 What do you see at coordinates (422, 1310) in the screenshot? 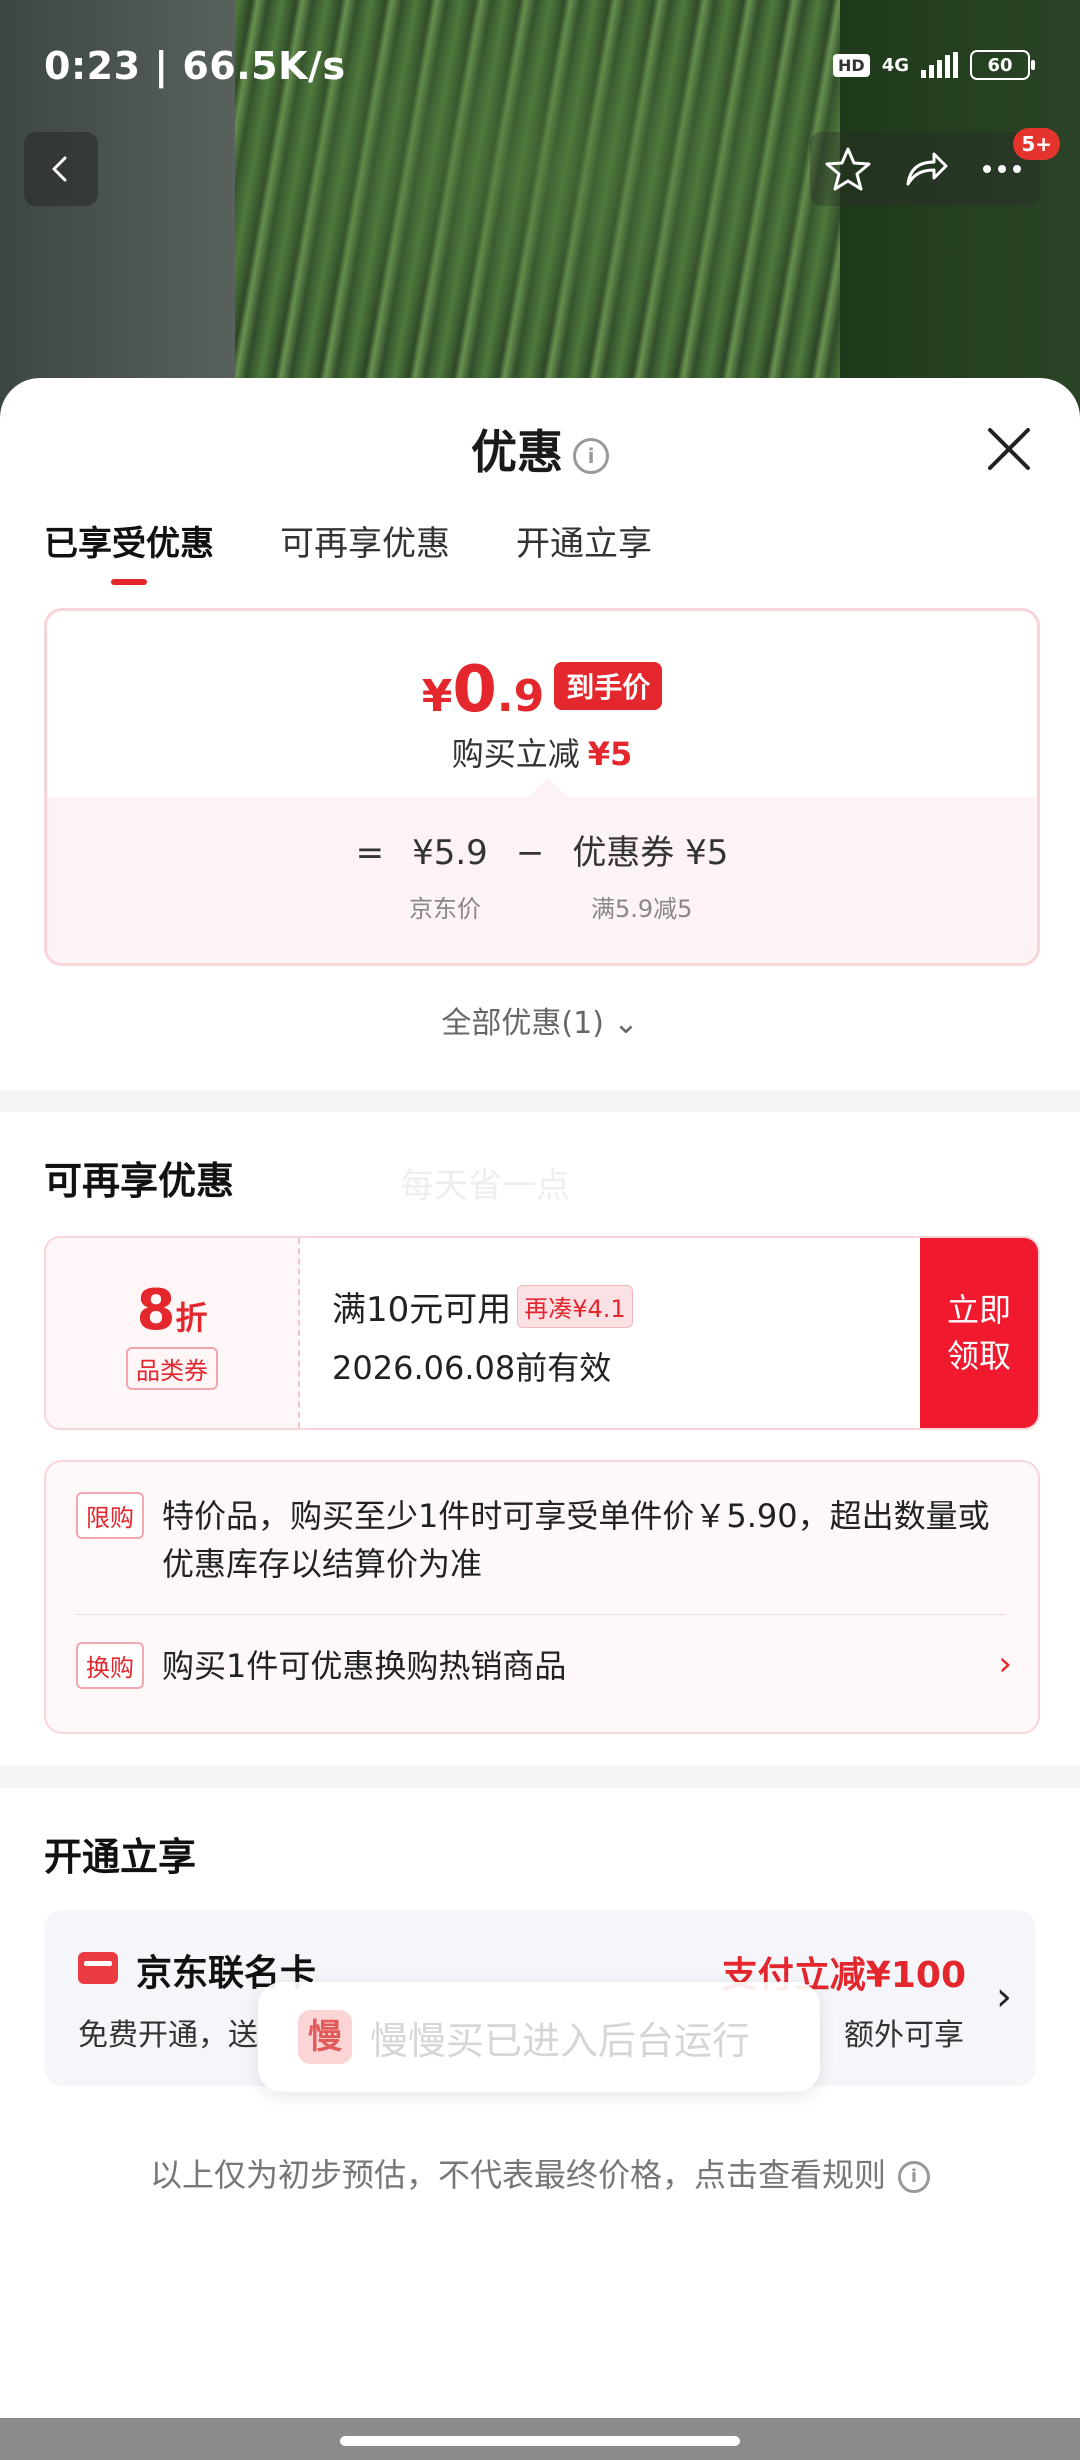
I see `coupon-condition-text: 满10元可用` at bounding box center [422, 1310].